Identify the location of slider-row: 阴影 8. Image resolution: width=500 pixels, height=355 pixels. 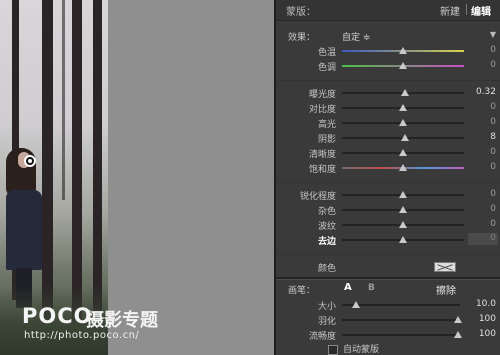
(388, 138).